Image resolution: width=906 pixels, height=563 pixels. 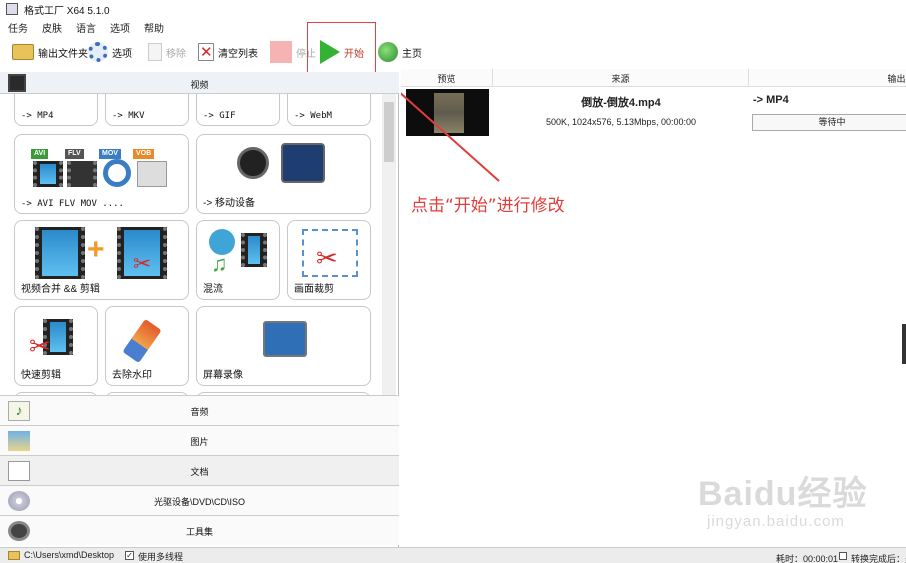 I want to click on eraser-icon, so click(x=142, y=341).